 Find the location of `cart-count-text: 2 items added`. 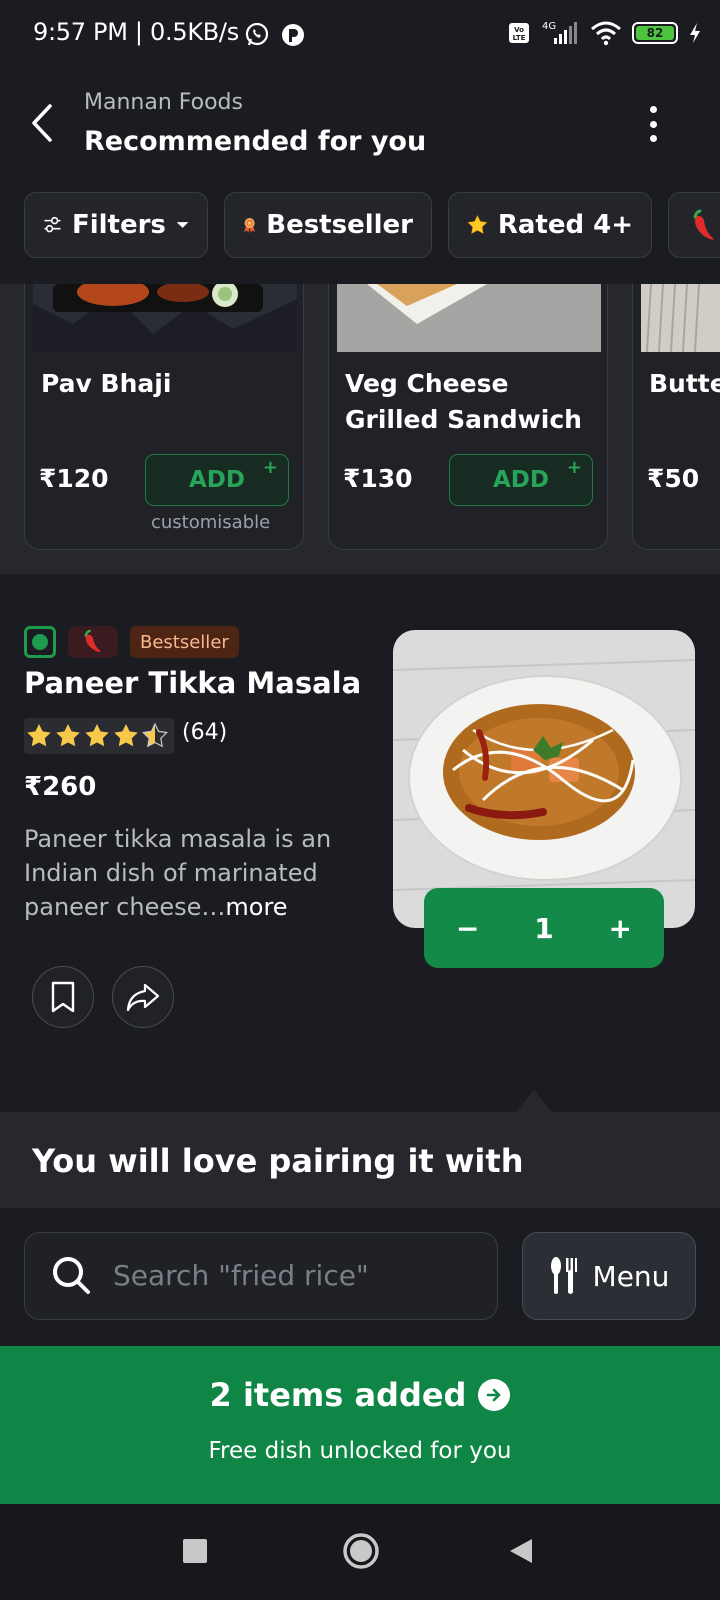

cart-count-text: 2 items added is located at coordinates (338, 1395).